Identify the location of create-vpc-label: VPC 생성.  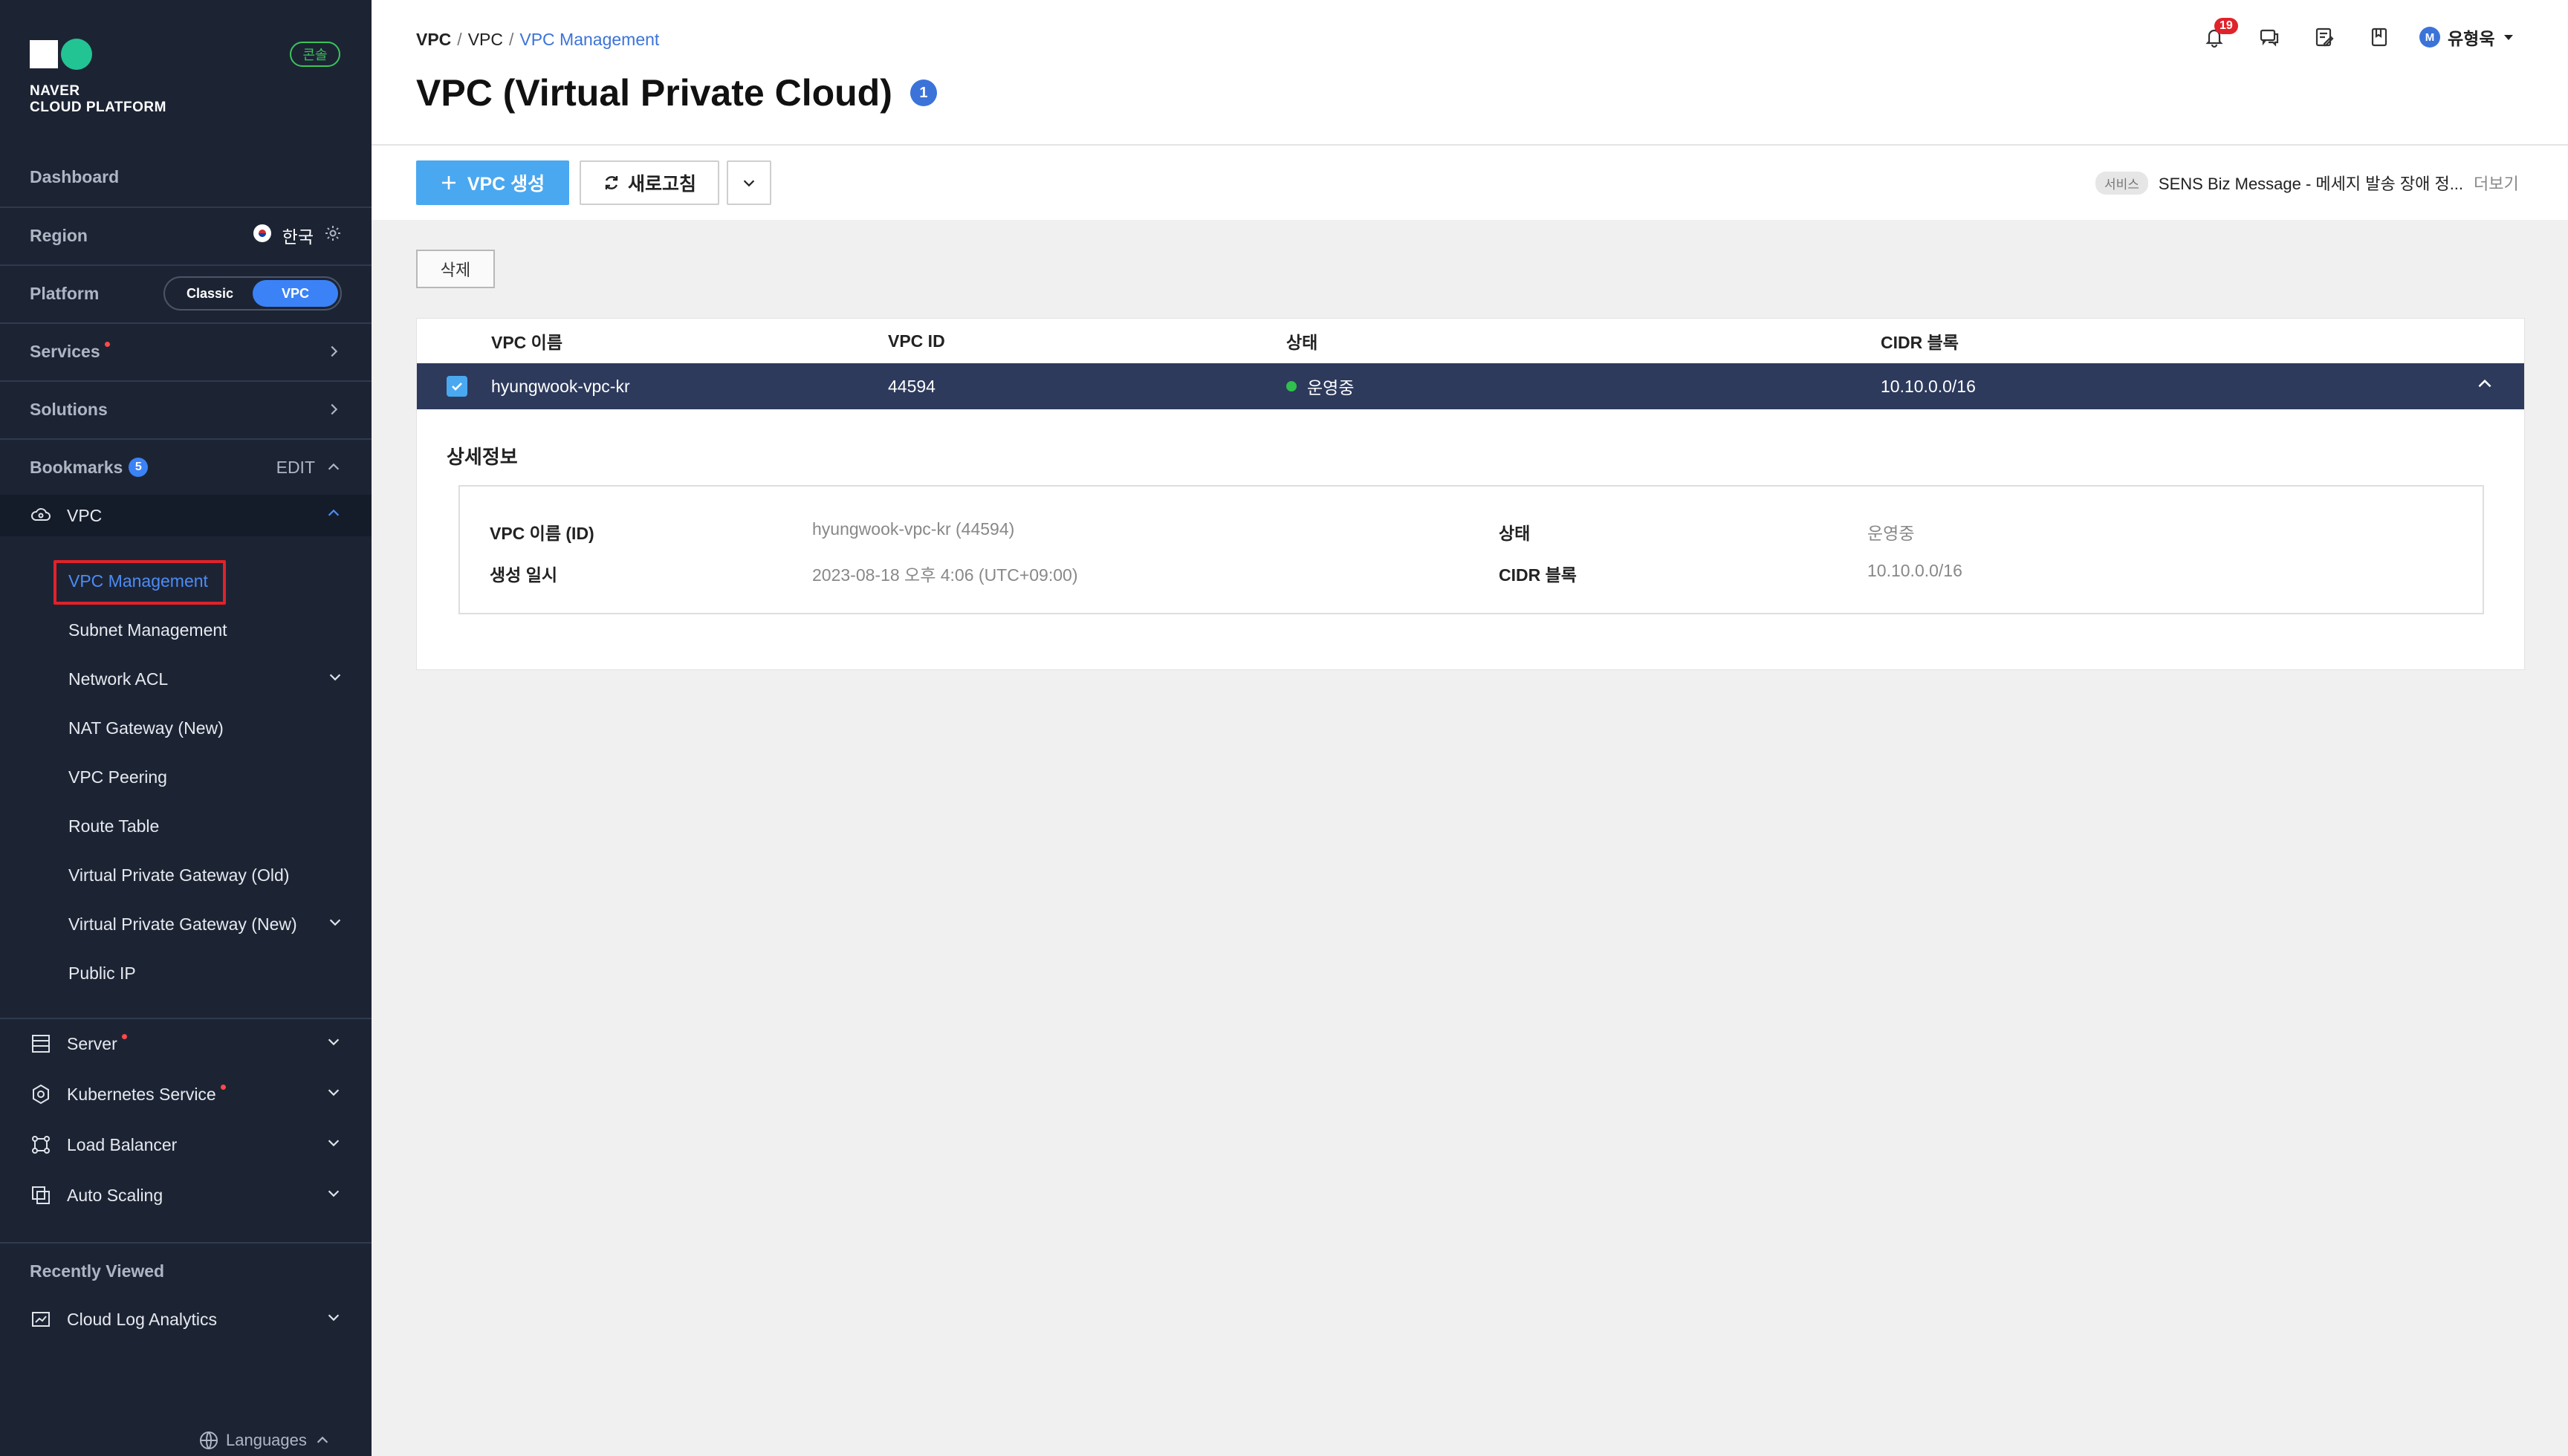
(506, 185).